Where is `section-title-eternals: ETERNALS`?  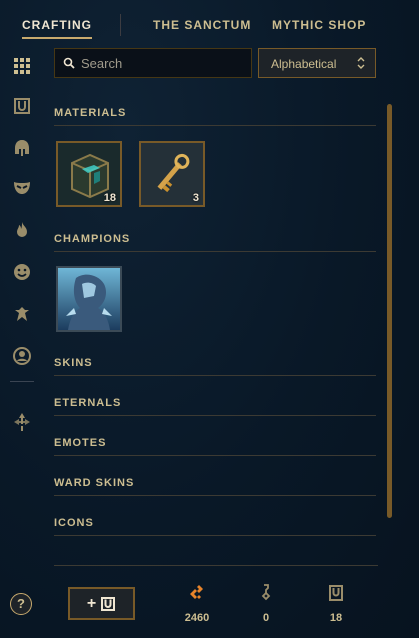
section-title-eternals: ETERNALS is located at coordinates (87, 403).